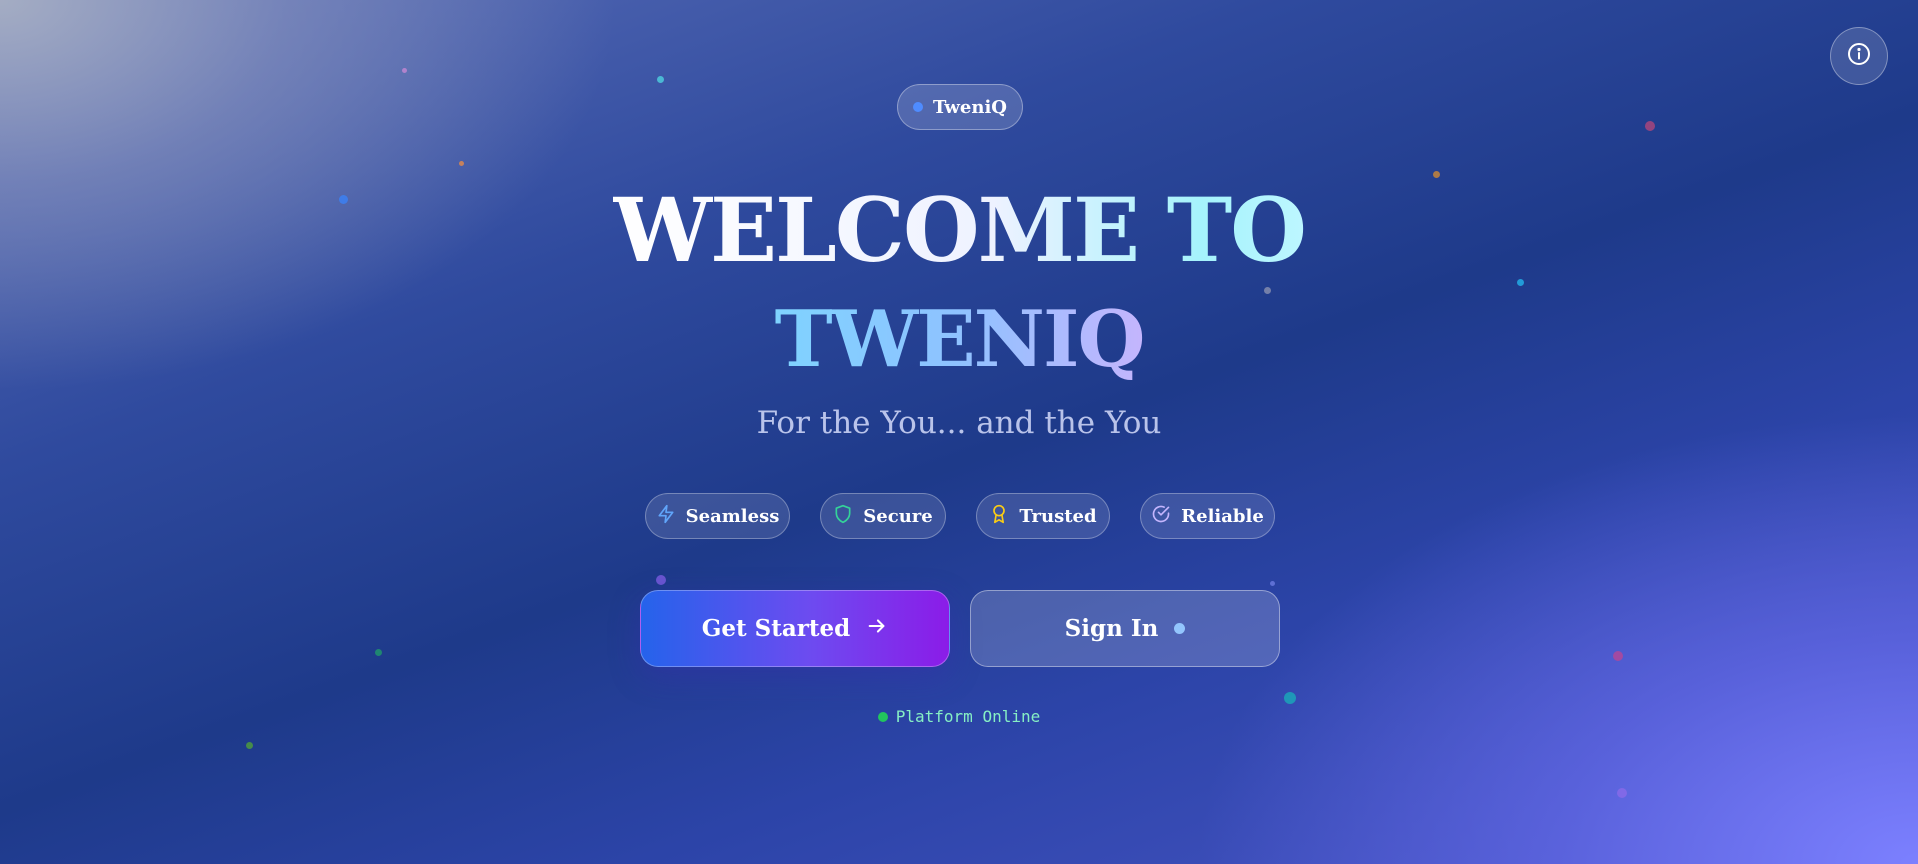 The image size is (1918, 864). What do you see at coordinates (882, 716) in the screenshot?
I see `status-dot` at bounding box center [882, 716].